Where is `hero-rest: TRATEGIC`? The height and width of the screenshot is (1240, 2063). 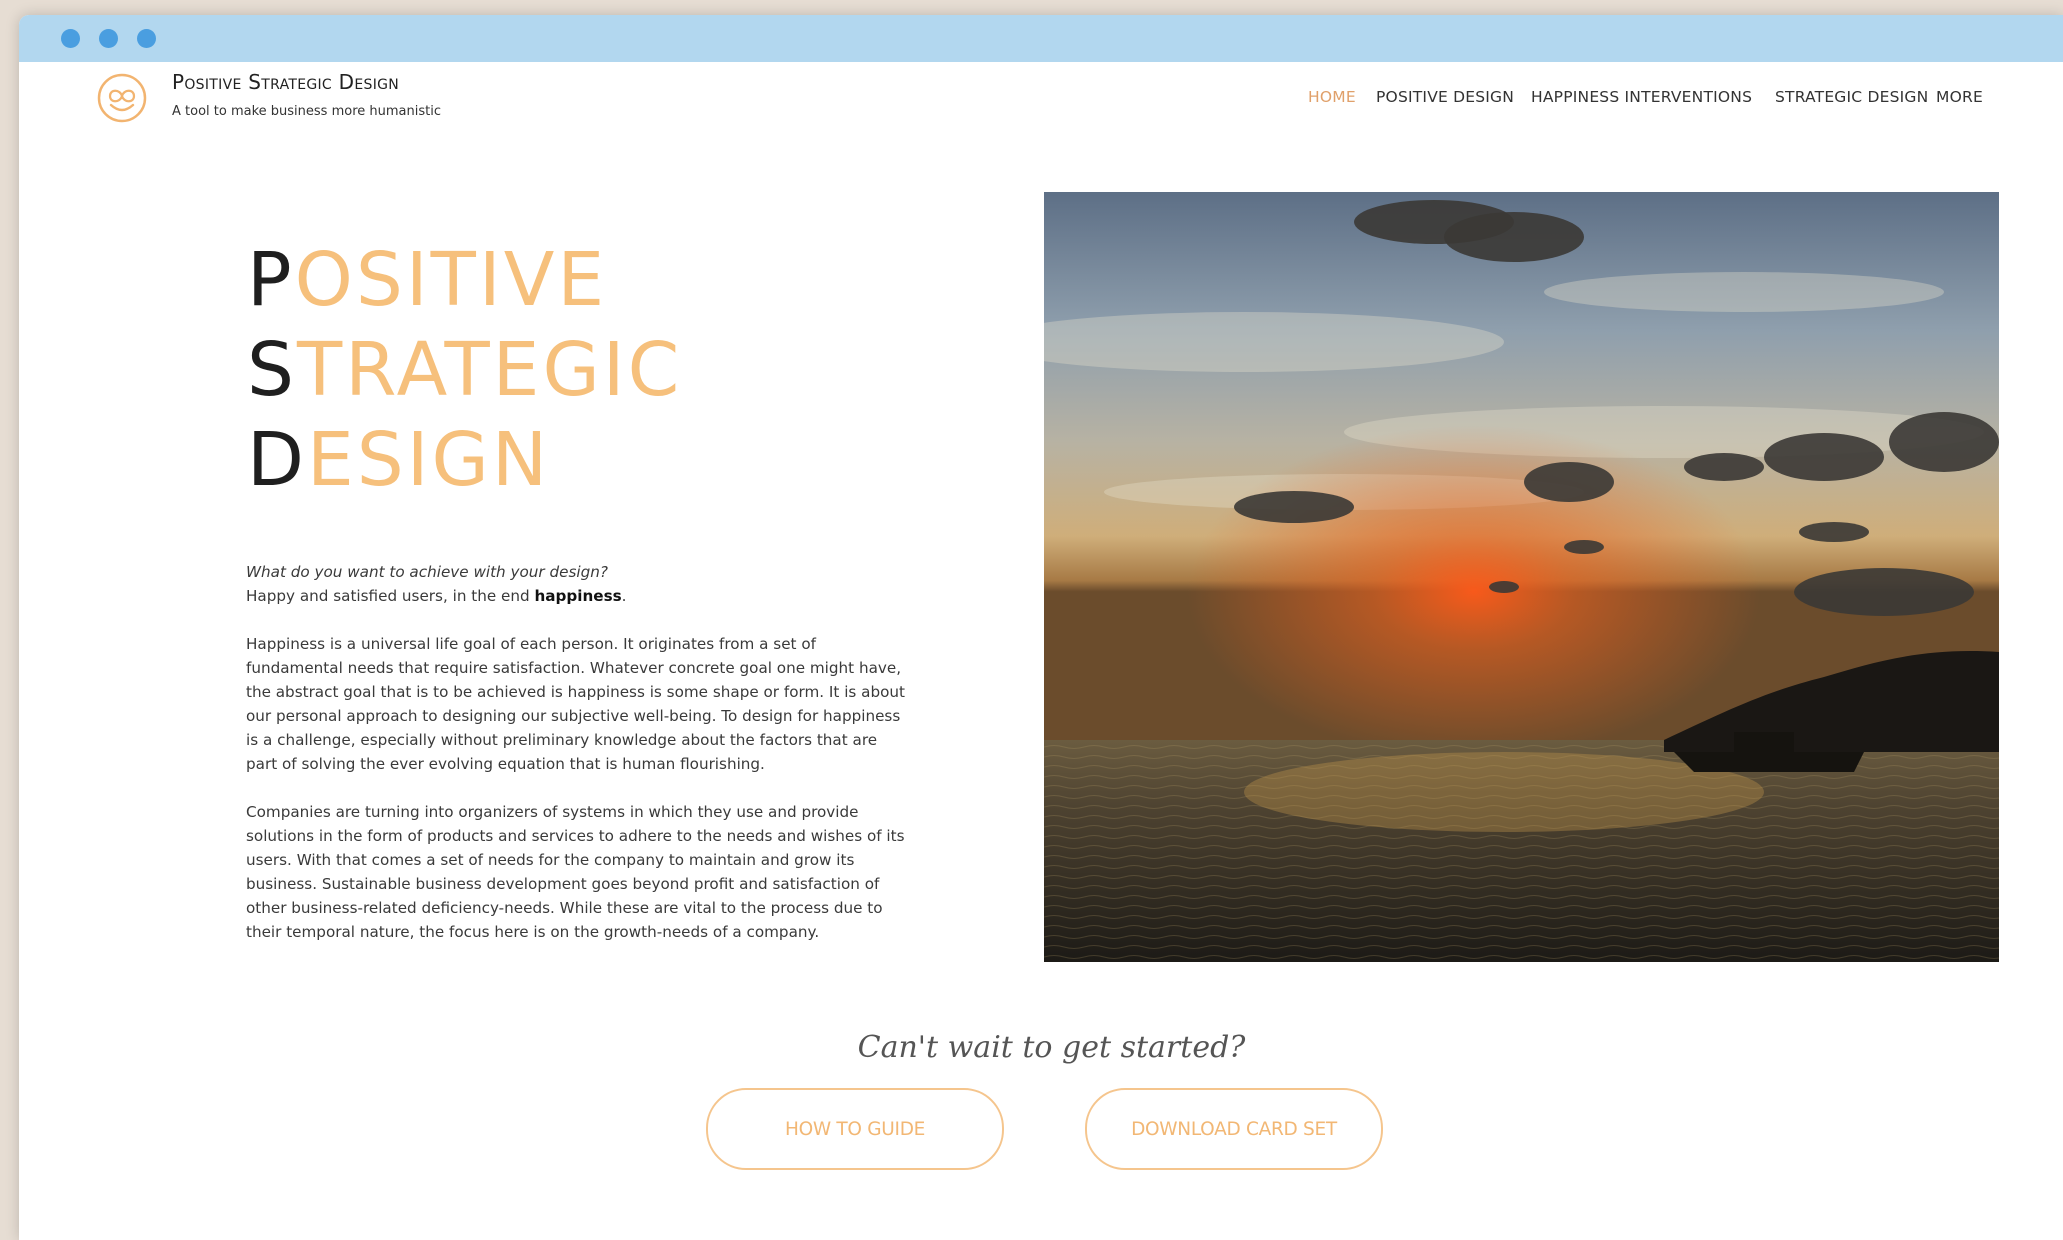
hero-rest: TRATEGIC is located at coordinates (489, 370).